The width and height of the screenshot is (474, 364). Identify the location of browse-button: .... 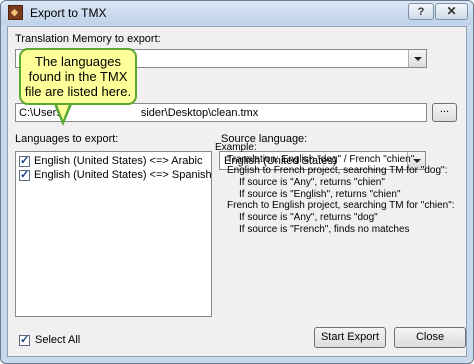
(444, 112).